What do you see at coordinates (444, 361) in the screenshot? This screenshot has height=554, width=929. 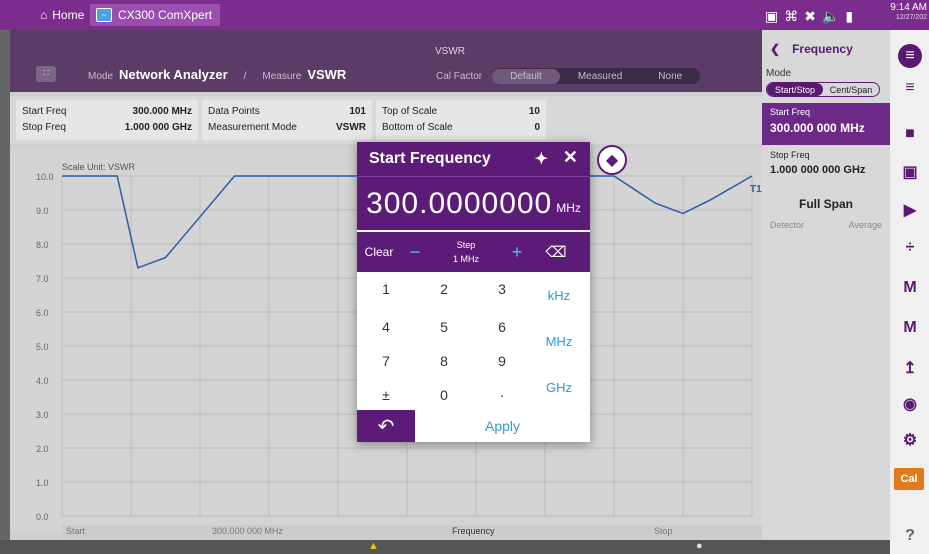 I see `key-7: 8` at bounding box center [444, 361].